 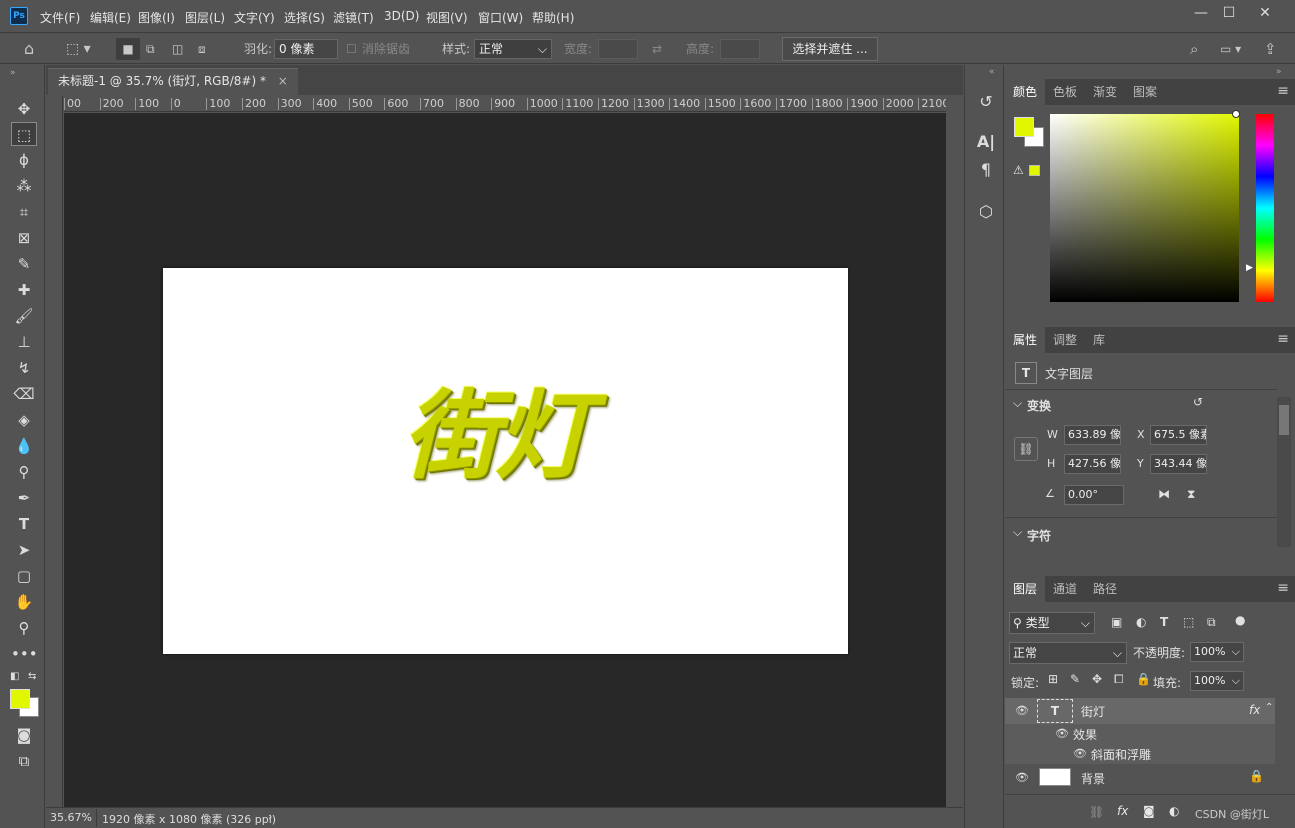 What do you see at coordinates (24, 446) in the screenshot?
I see `blur-tool-icon: 💧` at bounding box center [24, 446].